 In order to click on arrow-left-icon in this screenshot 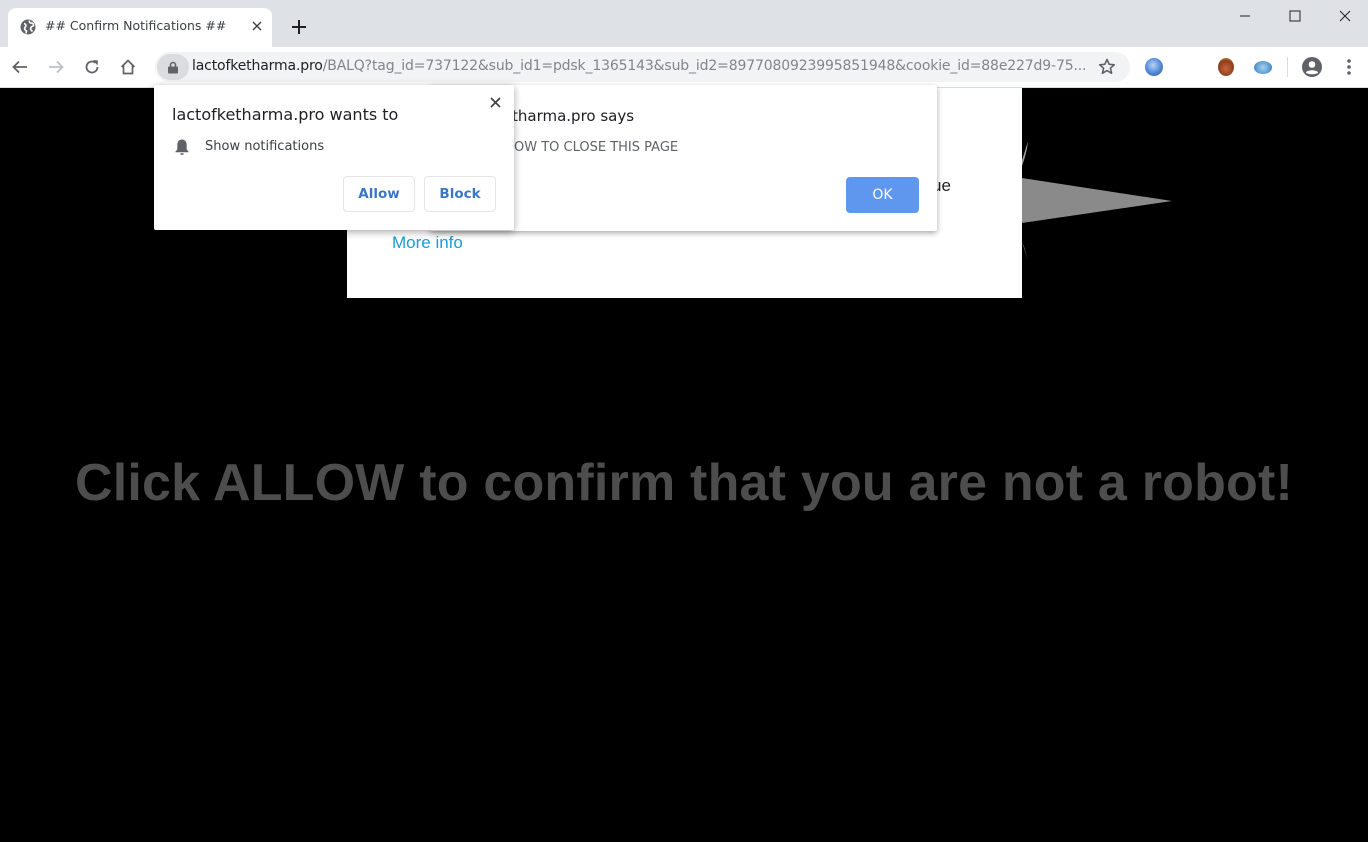, I will do `click(19, 67)`.